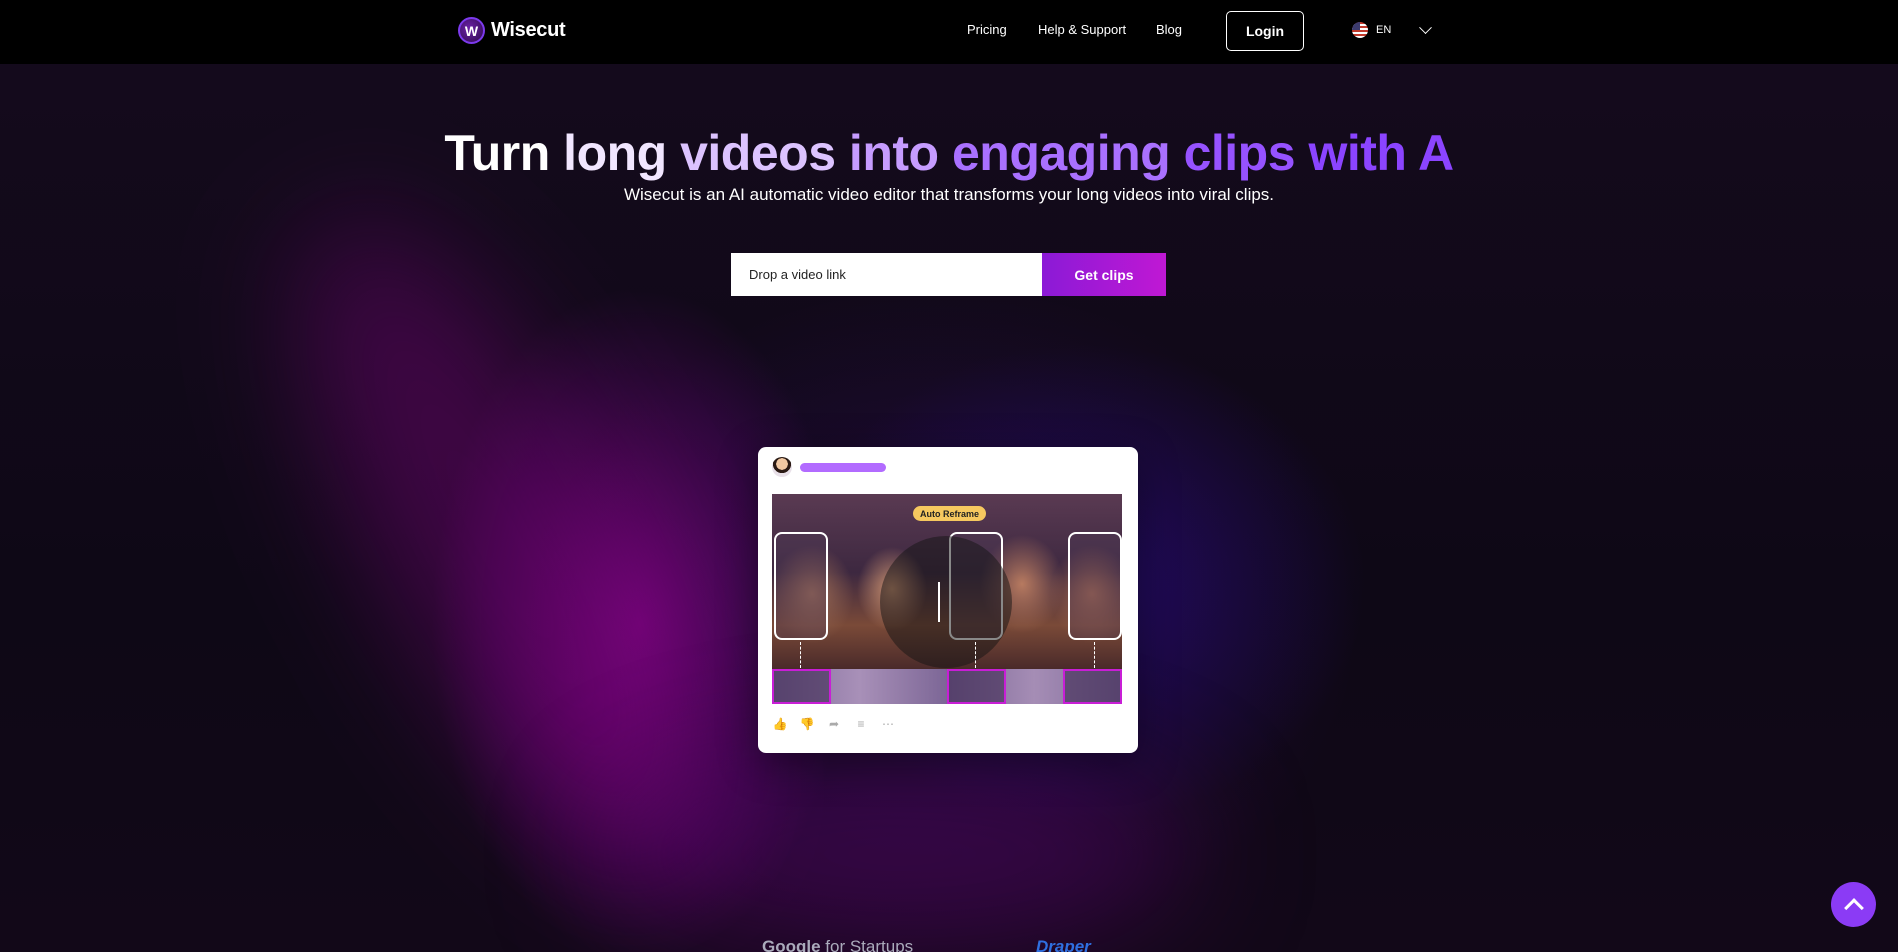  Describe the element at coordinates (1265, 31) in the screenshot. I see `login-button: Login` at that location.